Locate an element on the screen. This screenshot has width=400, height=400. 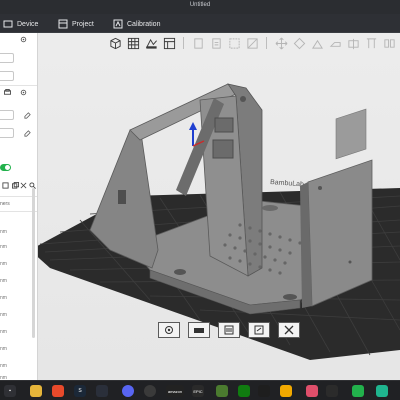
paste-icon is located at coordinates (216, 43).